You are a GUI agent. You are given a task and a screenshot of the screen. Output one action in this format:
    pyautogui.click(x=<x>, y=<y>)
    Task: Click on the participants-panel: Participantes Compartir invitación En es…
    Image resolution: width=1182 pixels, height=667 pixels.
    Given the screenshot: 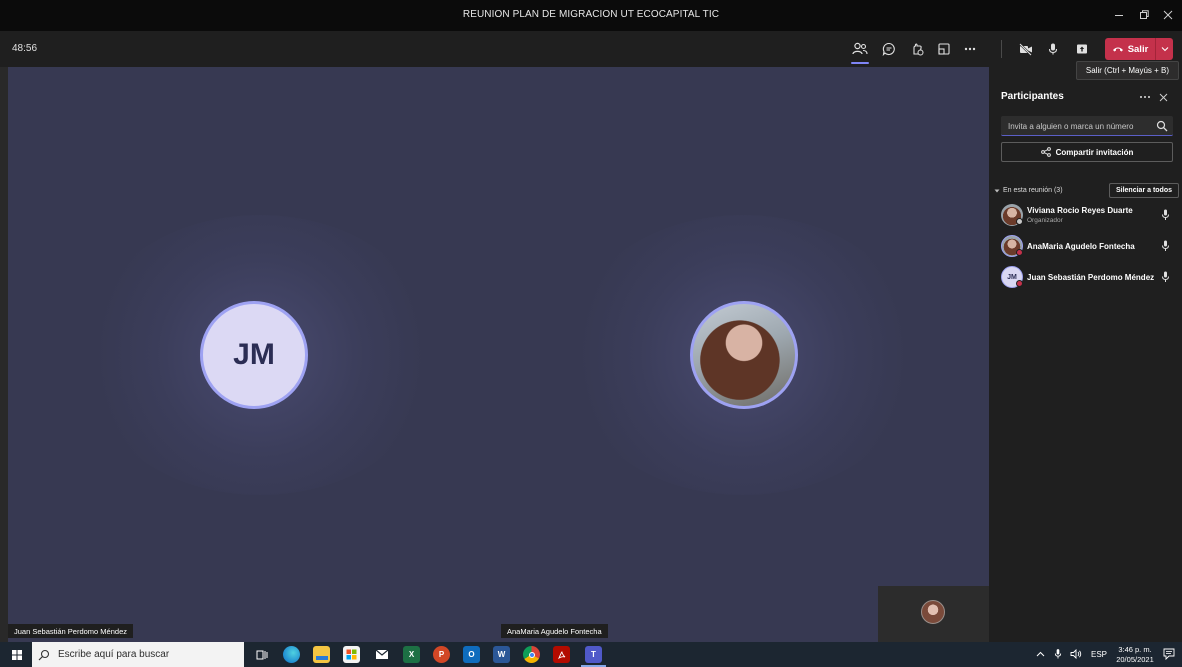 What is the action you would take?
    pyautogui.click(x=1085, y=354)
    